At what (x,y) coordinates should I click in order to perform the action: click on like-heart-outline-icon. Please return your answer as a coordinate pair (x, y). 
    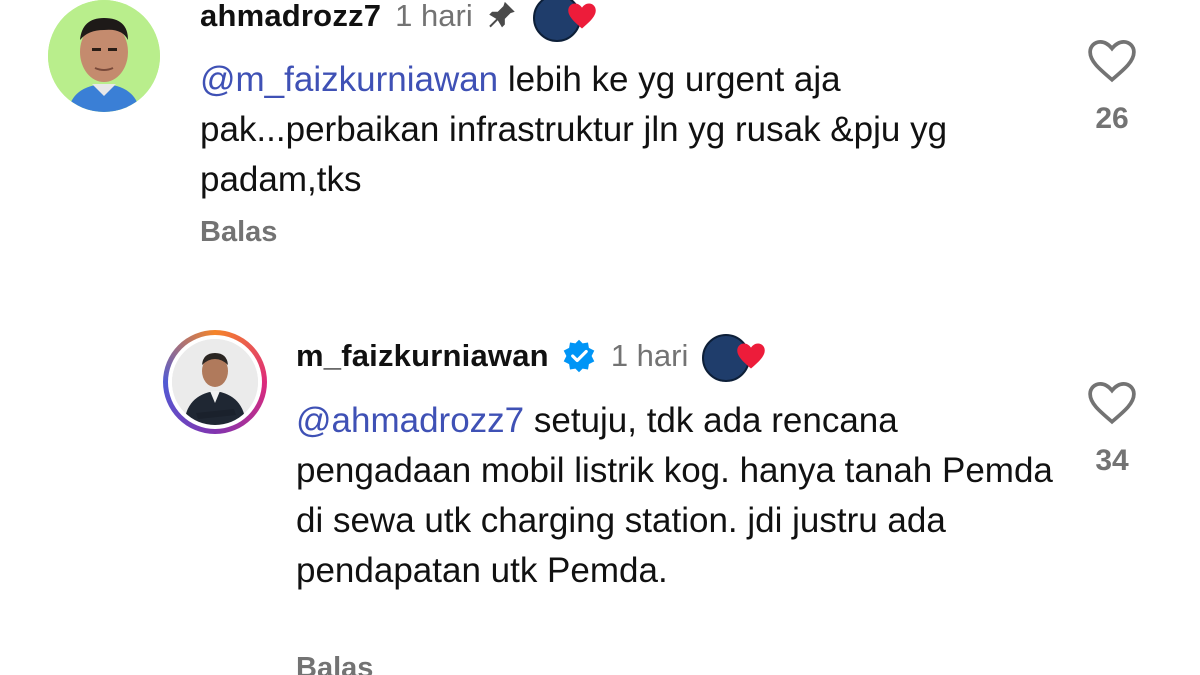
    Looking at the image, I should click on (1112, 403).